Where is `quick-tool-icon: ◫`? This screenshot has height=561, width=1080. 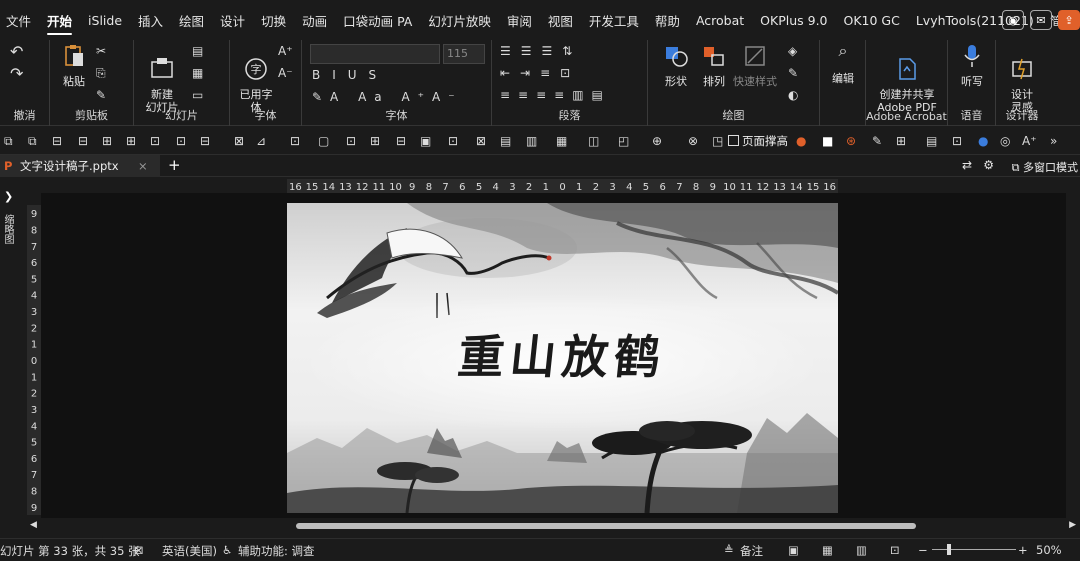
quick-tool-icon: ◫ is located at coordinates (595, 141).